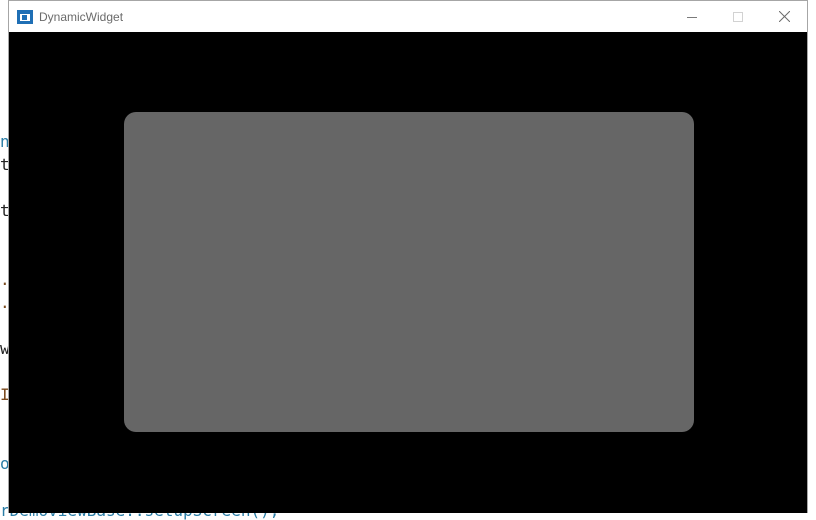  I want to click on window-controls, so click(738, 16).